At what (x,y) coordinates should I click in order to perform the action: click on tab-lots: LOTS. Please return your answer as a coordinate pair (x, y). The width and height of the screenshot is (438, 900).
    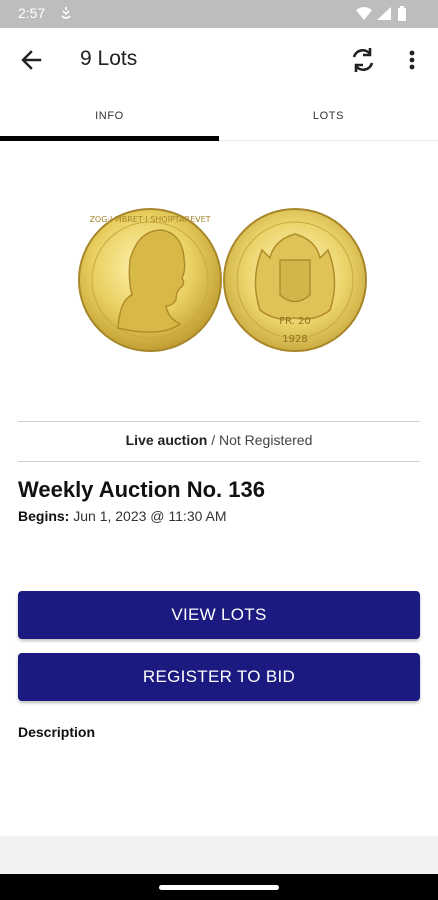
    Looking at the image, I should click on (328, 116).